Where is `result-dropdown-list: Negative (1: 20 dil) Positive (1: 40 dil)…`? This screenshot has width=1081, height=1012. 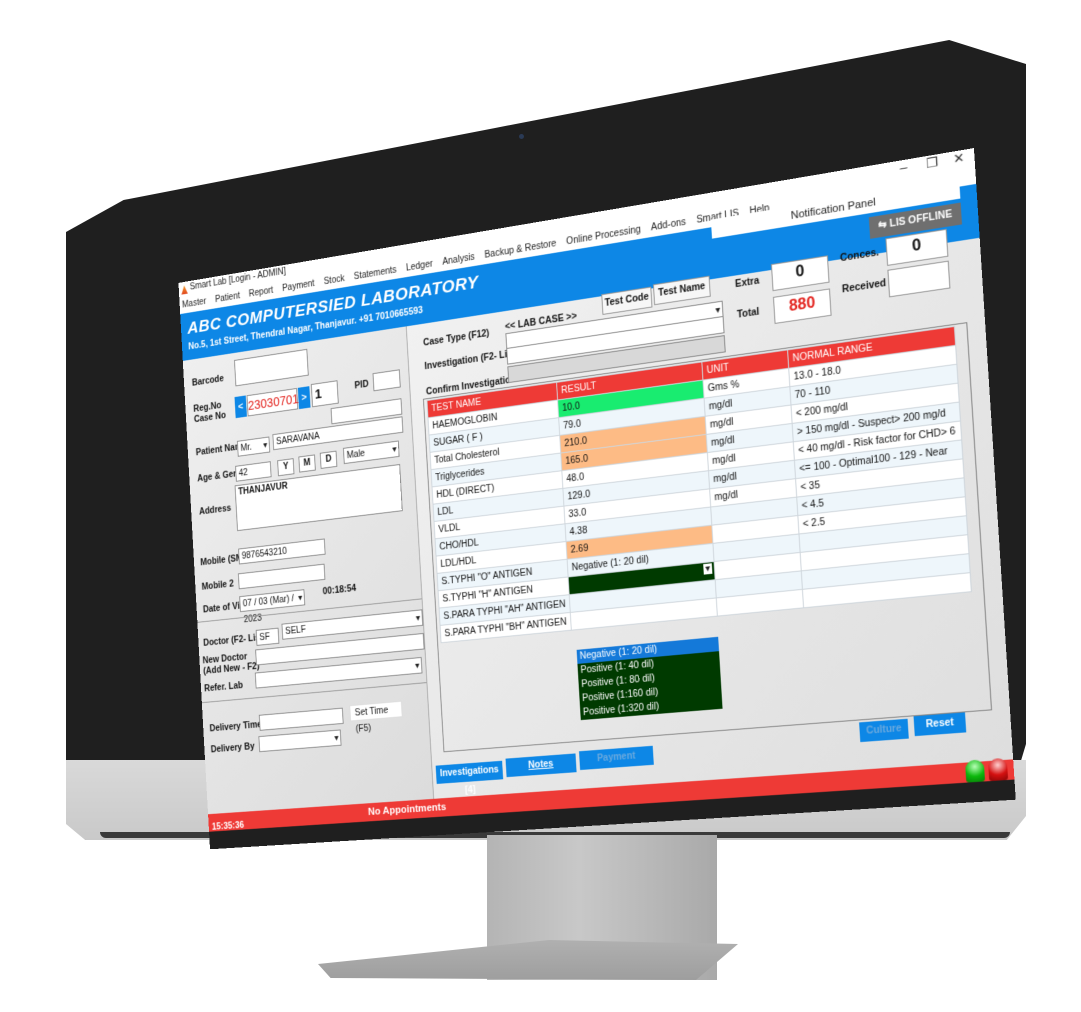
result-dropdown-list: Negative (1: 20 dil) Positive (1: 40 dil)… is located at coordinates (649, 678).